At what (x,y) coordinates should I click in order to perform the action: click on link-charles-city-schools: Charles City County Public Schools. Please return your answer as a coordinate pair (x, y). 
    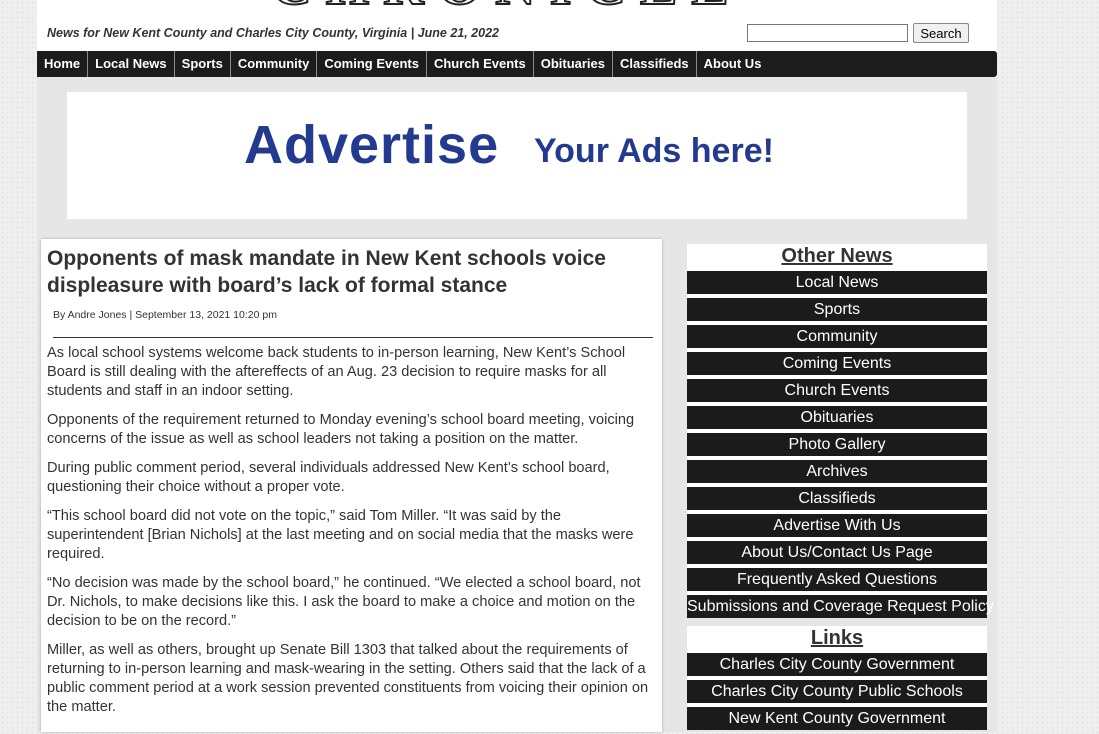
    Looking at the image, I should click on (837, 691).